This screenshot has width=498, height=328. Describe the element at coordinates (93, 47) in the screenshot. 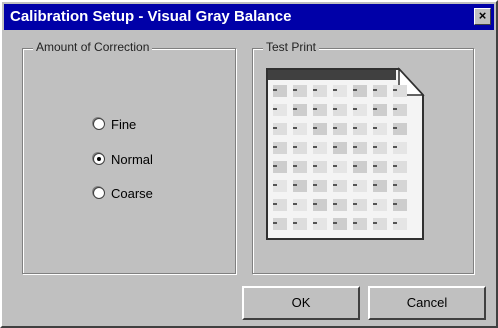

I see `correction-group-label: Amount of Correction` at that location.